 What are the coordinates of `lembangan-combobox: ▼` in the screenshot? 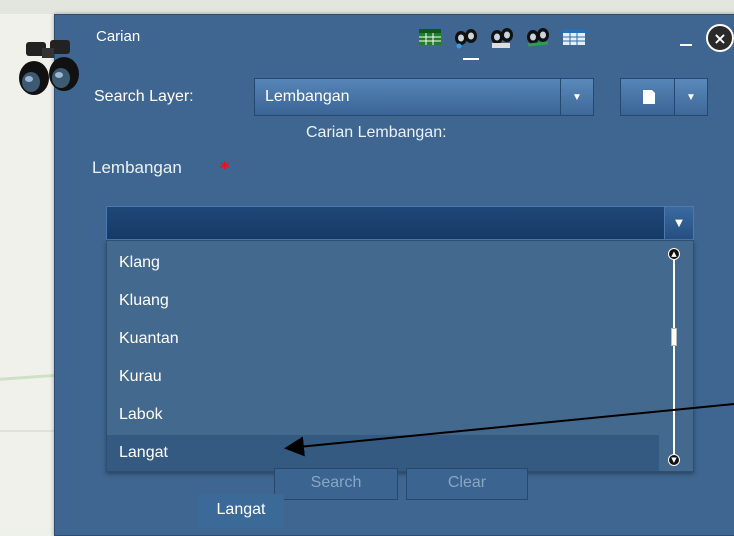 It's located at (400, 223).